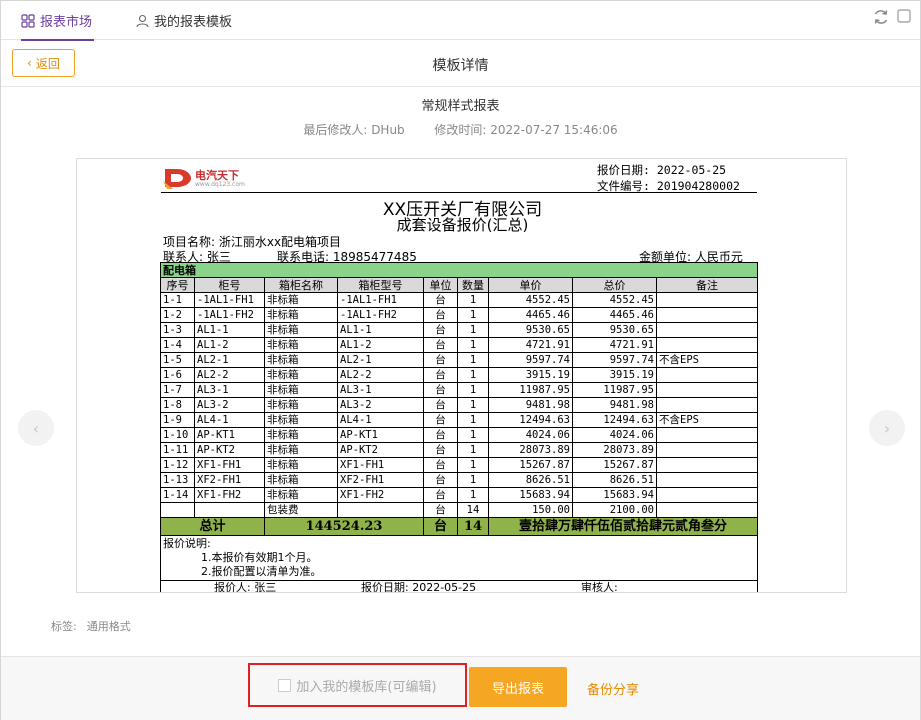  Describe the element at coordinates (613, 688) in the screenshot. I see `backup-share-link: 备份分享` at that location.